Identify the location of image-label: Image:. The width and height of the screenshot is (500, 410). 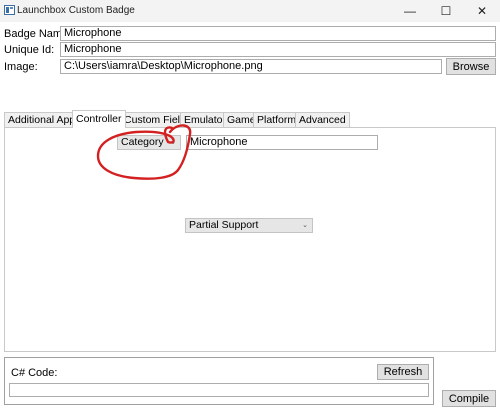
(21, 67).